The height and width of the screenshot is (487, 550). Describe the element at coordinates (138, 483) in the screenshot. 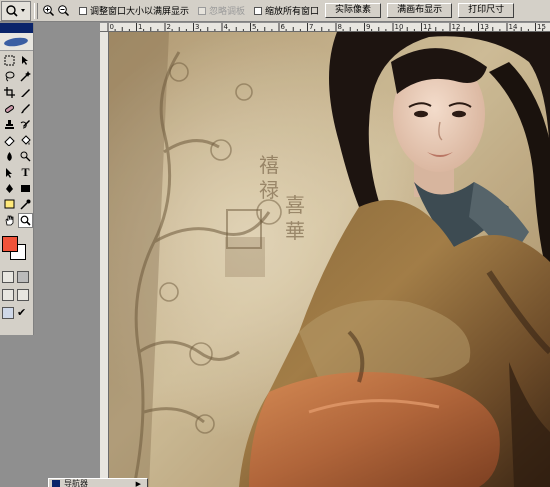

I see `palette-menu-arrow-icon: ▶` at that location.